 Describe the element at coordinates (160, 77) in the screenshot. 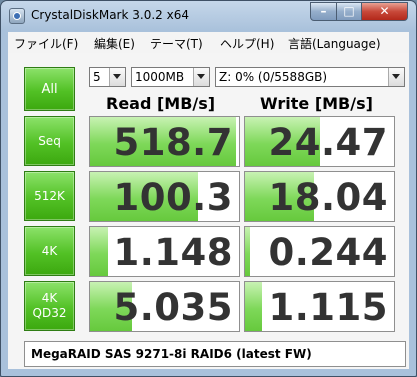

I see `size-value: 1000MB` at that location.